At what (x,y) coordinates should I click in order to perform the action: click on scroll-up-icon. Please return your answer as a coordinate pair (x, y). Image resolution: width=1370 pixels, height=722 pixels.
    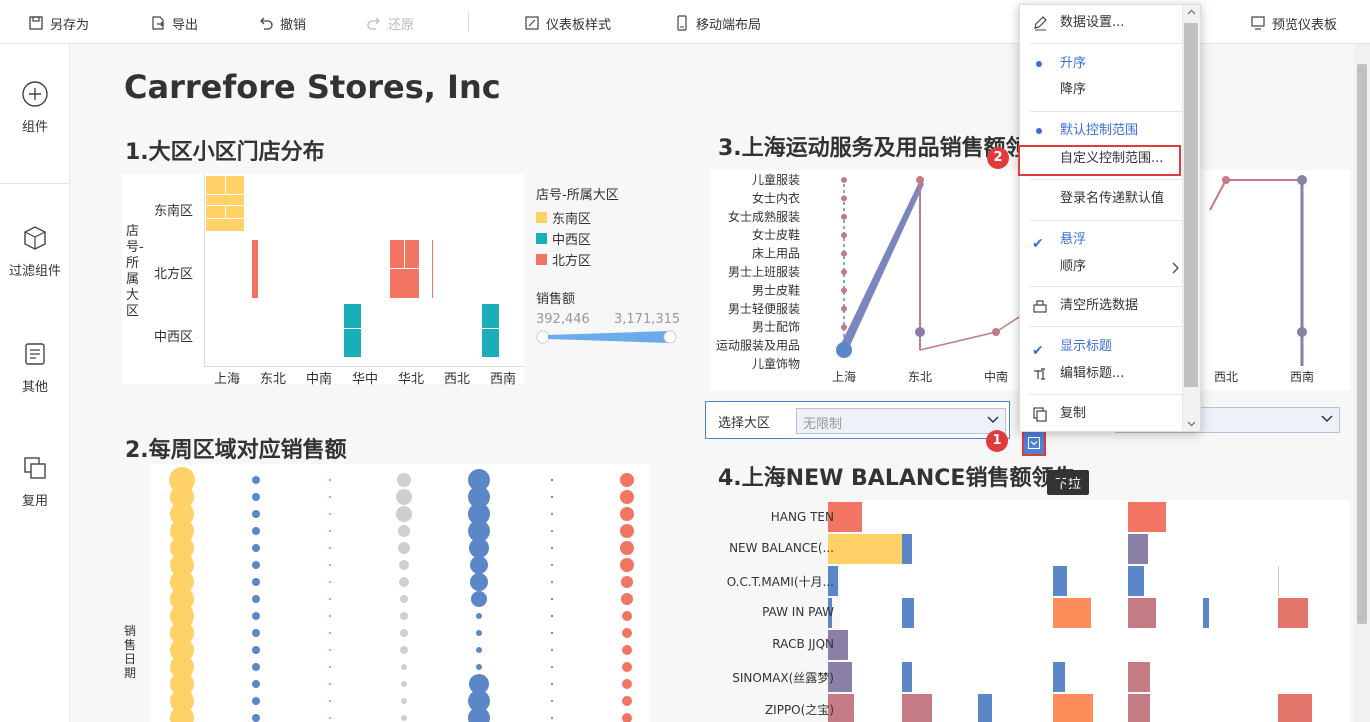
    Looking at the image, I should click on (1191, 12).